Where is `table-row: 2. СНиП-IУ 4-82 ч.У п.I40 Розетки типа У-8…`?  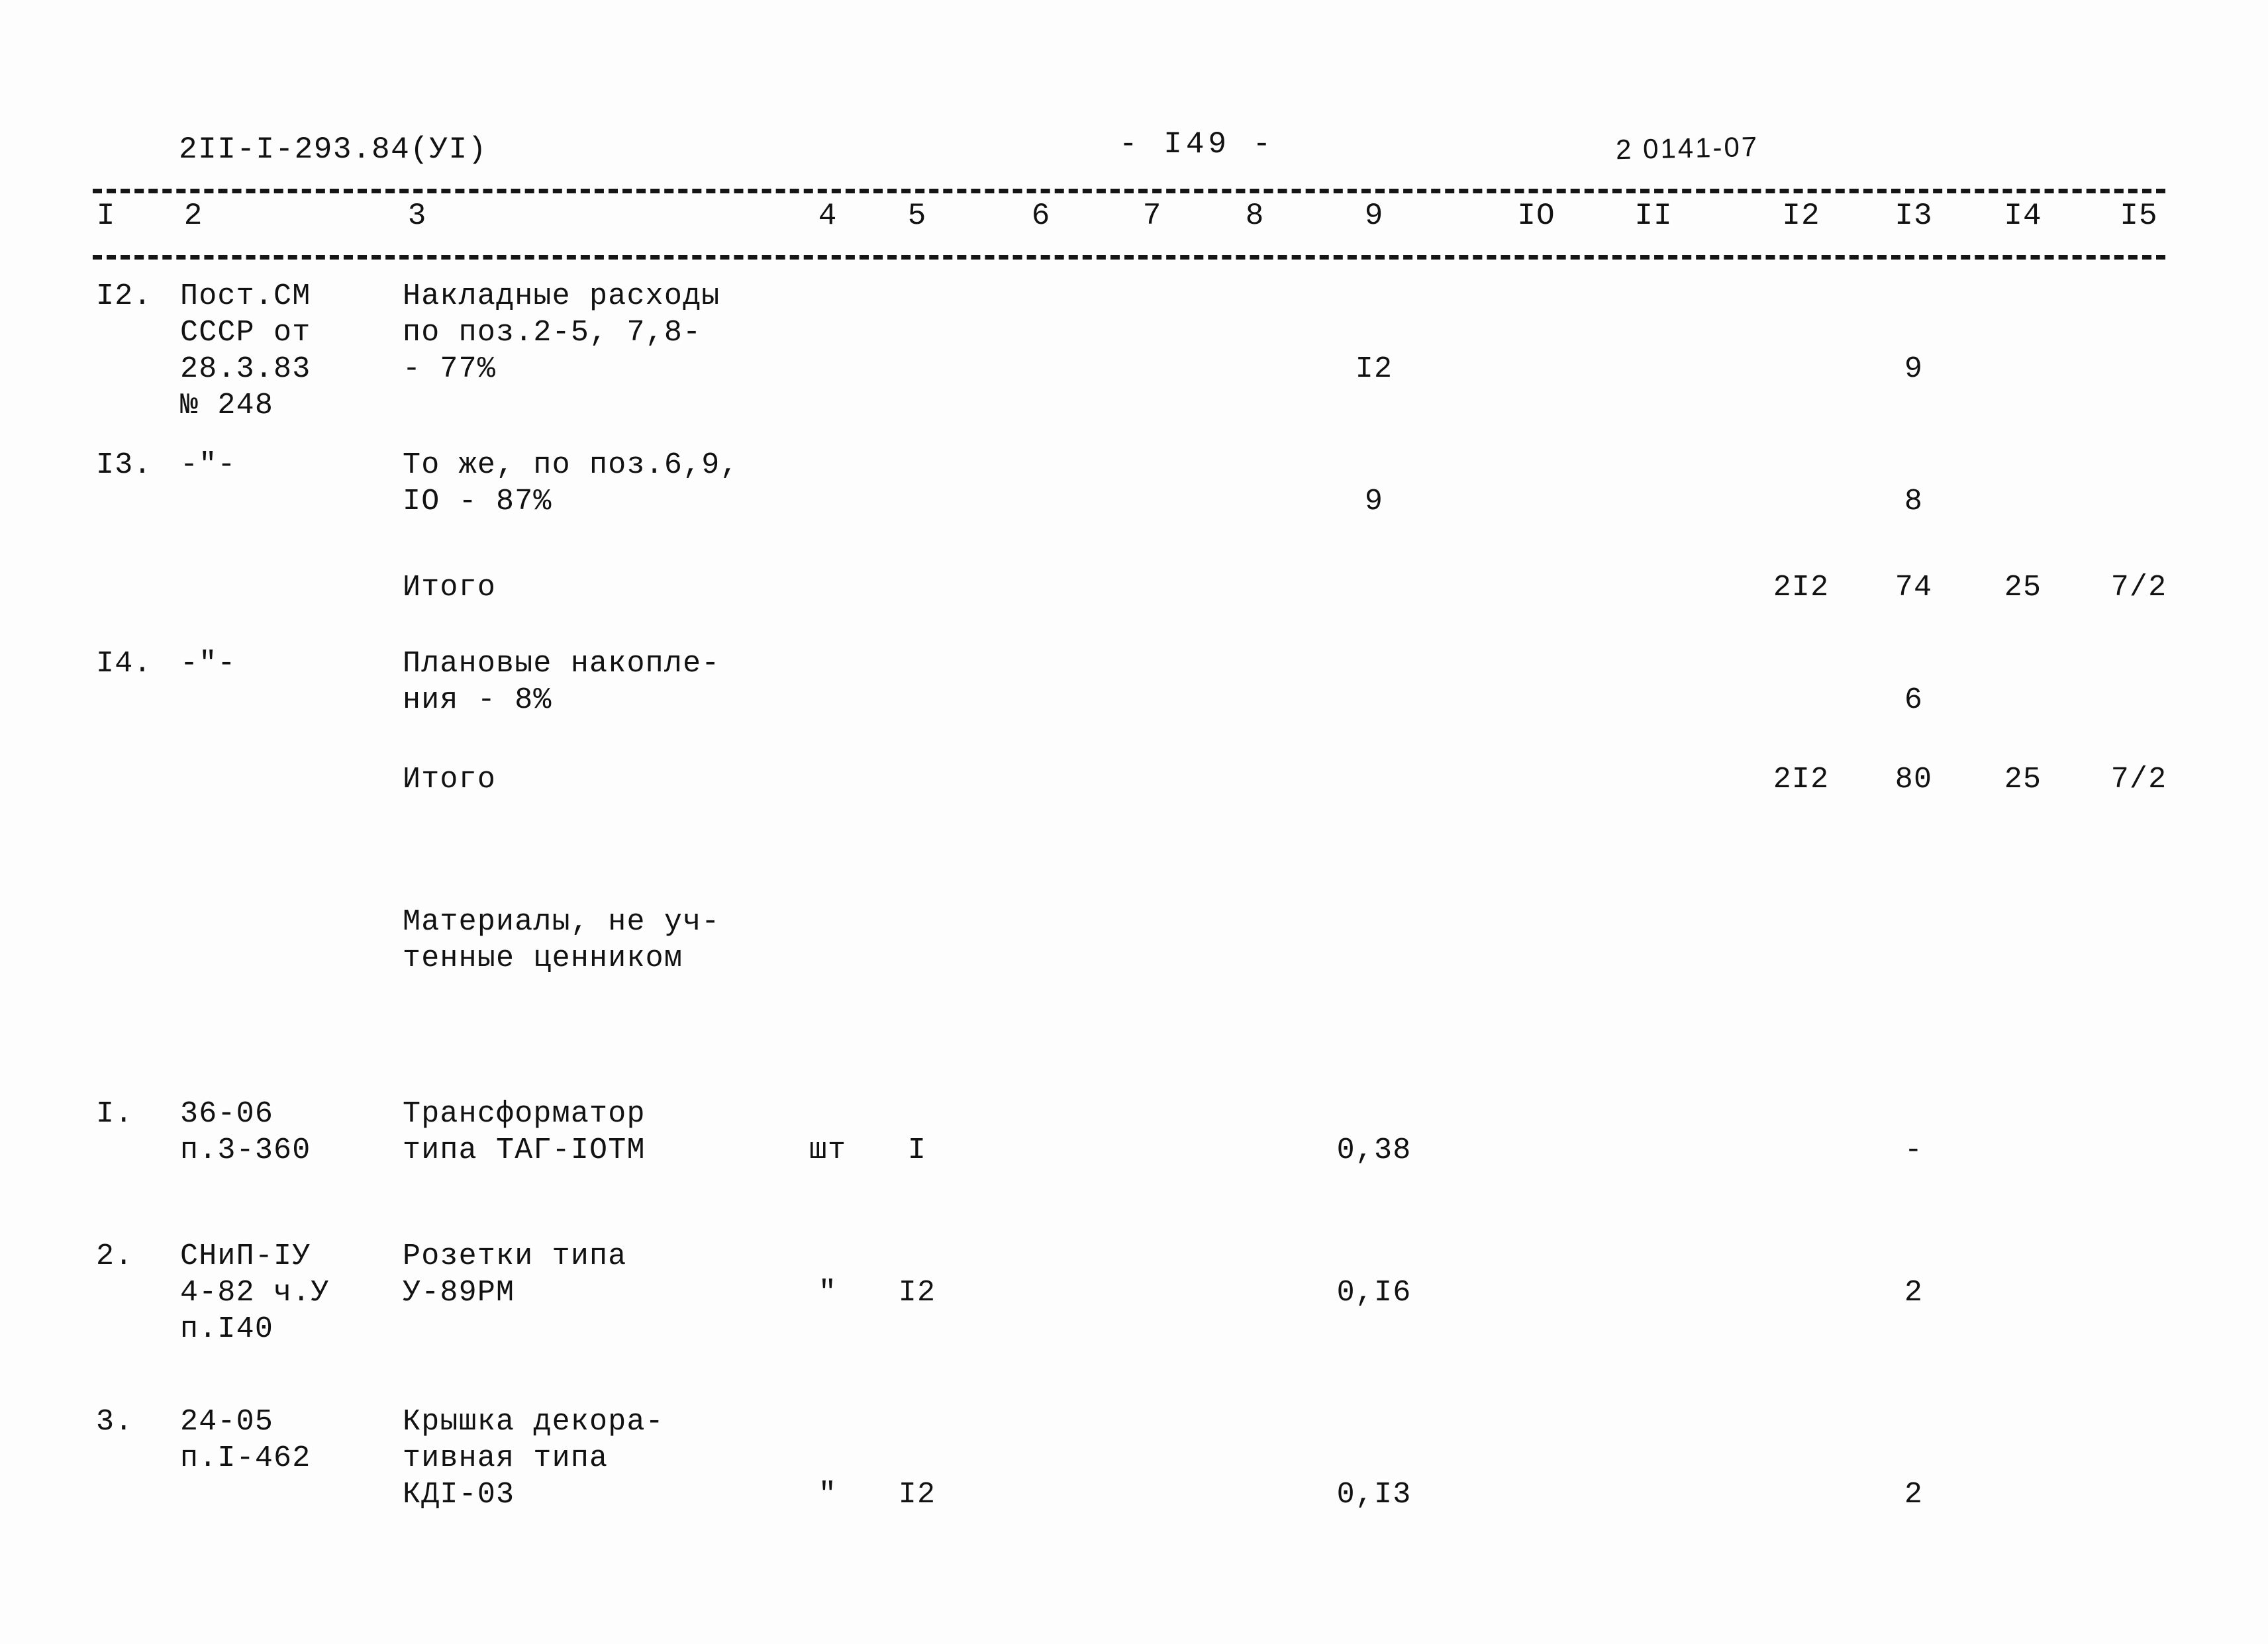
table-row: 2. СНиП-IУ 4-82 ч.У п.I40 Розетки типа У-8… is located at coordinates (1134, 1321).